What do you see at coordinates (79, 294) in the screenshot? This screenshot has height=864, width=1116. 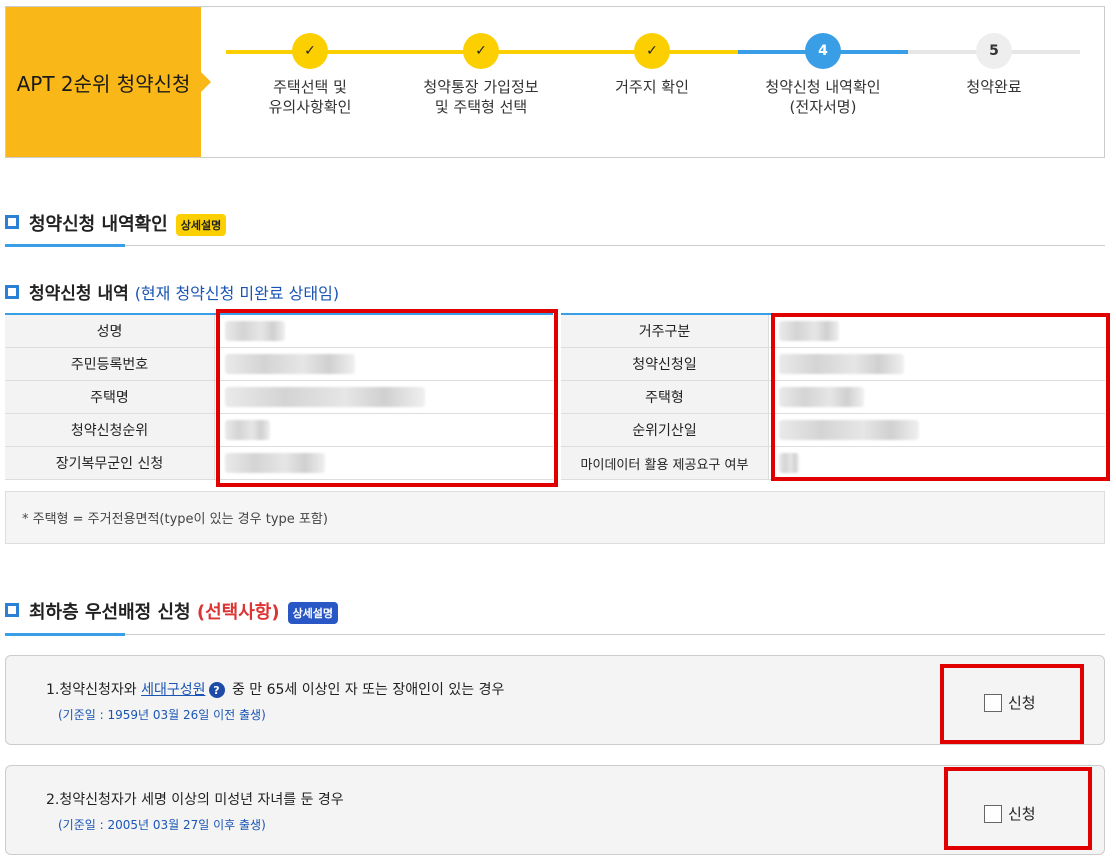 I see `subsection-title: 청약신청 내역` at bounding box center [79, 294].